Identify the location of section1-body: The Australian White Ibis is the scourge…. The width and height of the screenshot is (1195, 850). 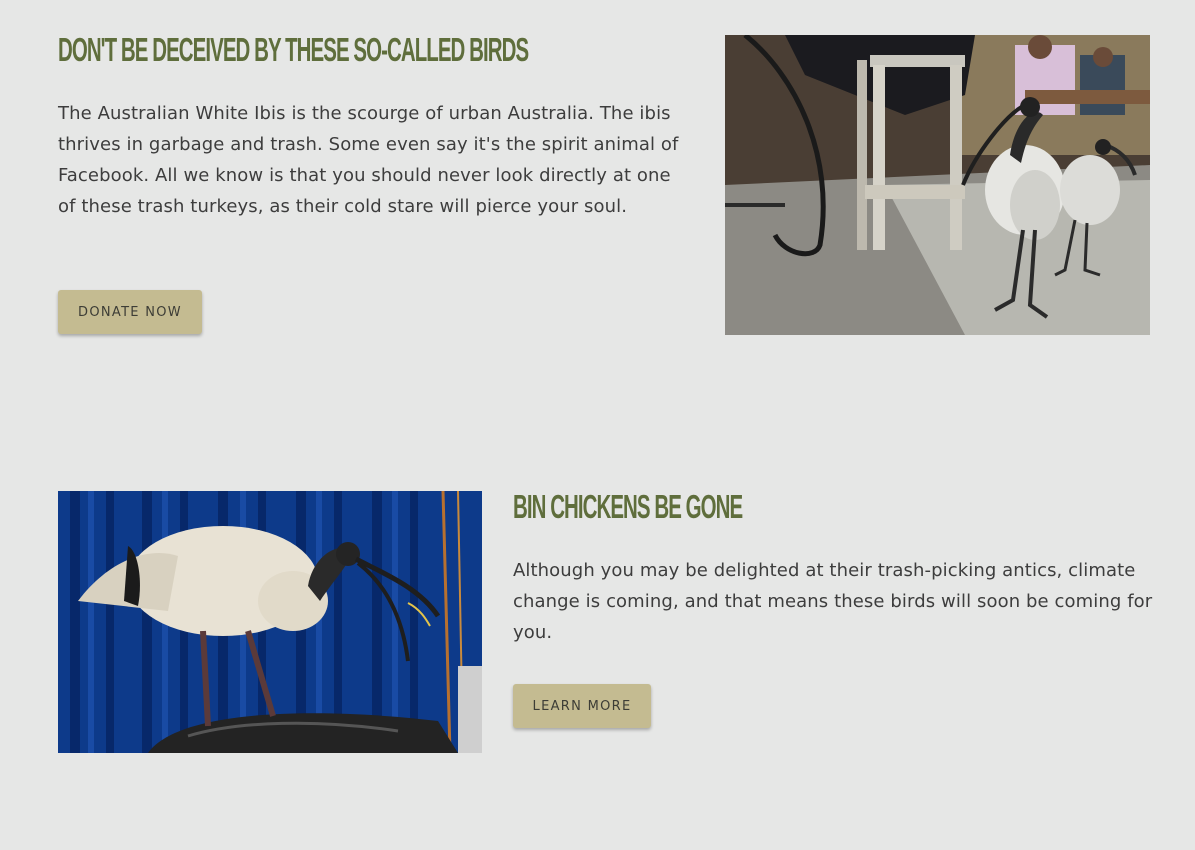
(368, 160).